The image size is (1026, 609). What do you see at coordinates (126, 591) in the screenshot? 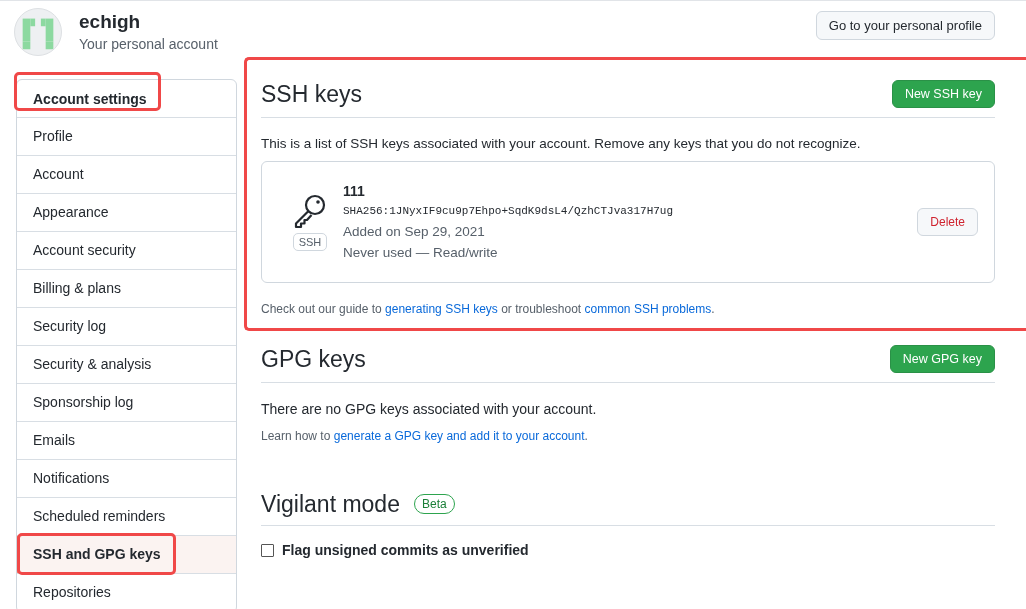
I see `sidebar-item: Repositories` at bounding box center [126, 591].